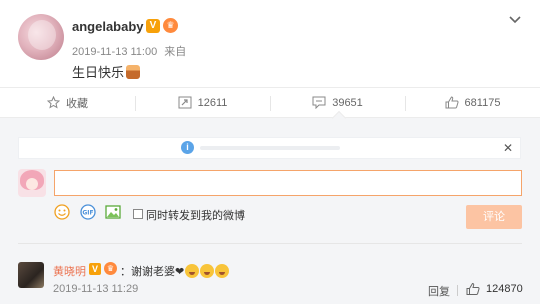  Describe the element at coordinates (270, 243) in the screenshot. I see `comment-divider` at that location.